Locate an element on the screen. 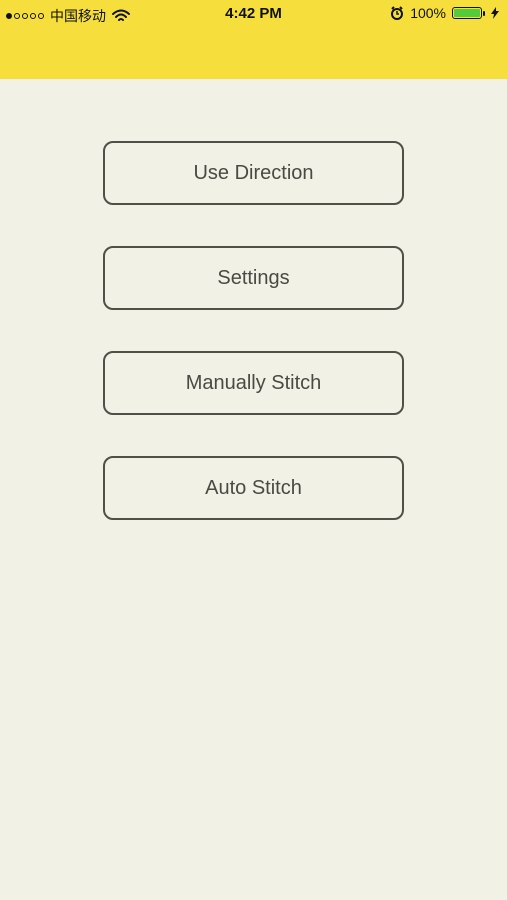  alarm-icon is located at coordinates (397, 13).